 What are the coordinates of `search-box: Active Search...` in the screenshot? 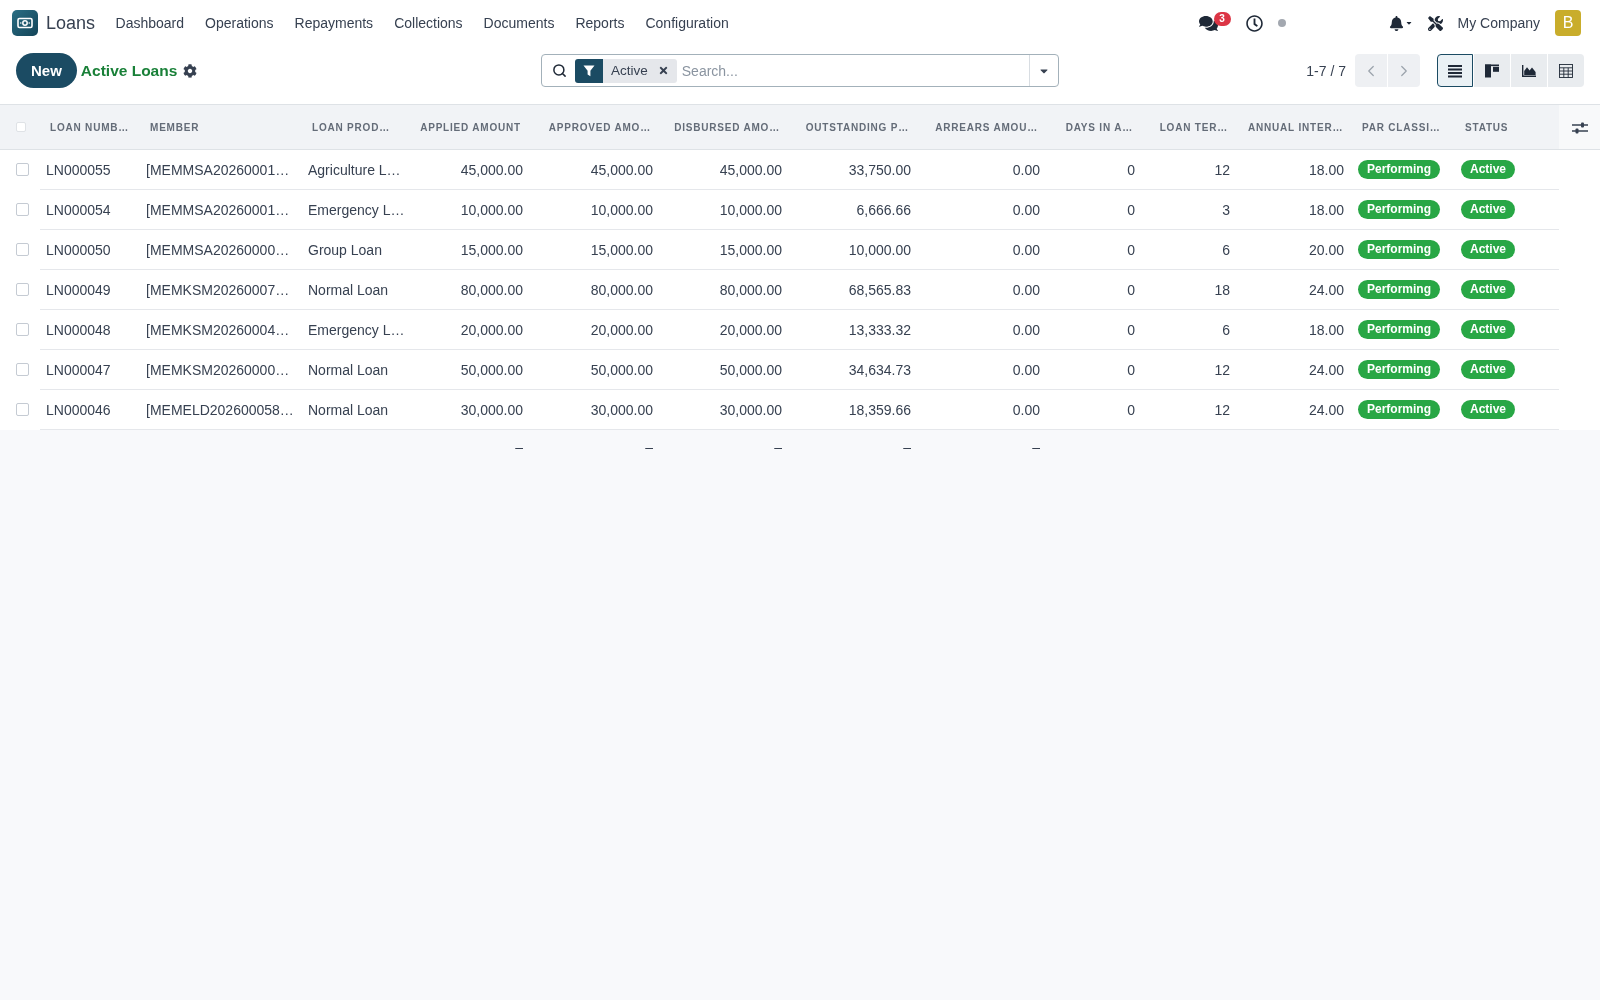 It's located at (800, 70).